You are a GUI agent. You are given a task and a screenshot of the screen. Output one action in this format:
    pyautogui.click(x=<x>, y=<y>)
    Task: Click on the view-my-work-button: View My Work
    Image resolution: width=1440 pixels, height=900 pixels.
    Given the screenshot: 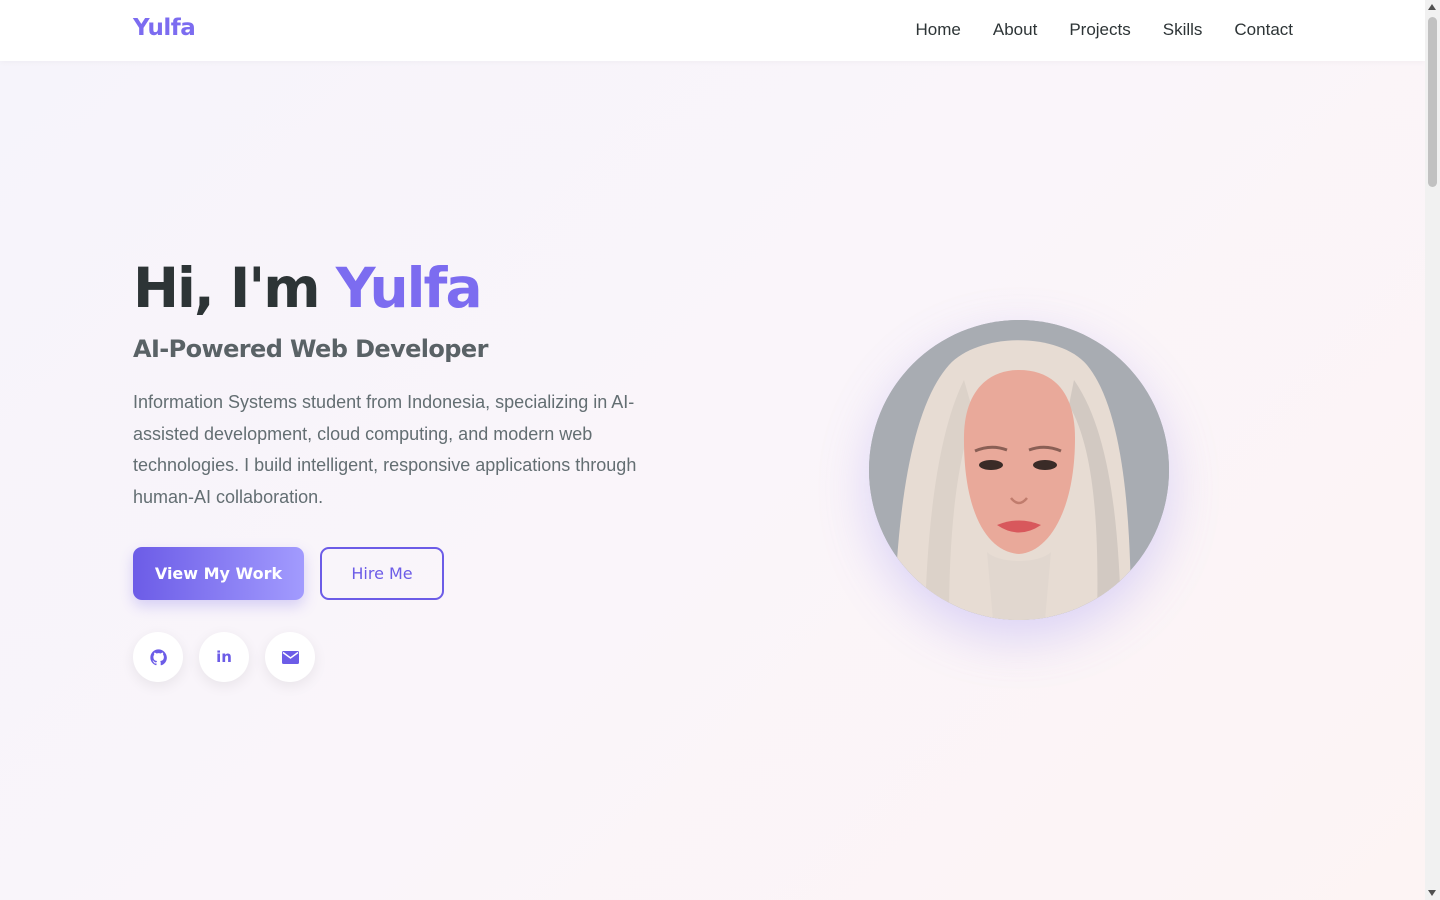 What is the action you would take?
    pyautogui.click(x=218, y=573)
    